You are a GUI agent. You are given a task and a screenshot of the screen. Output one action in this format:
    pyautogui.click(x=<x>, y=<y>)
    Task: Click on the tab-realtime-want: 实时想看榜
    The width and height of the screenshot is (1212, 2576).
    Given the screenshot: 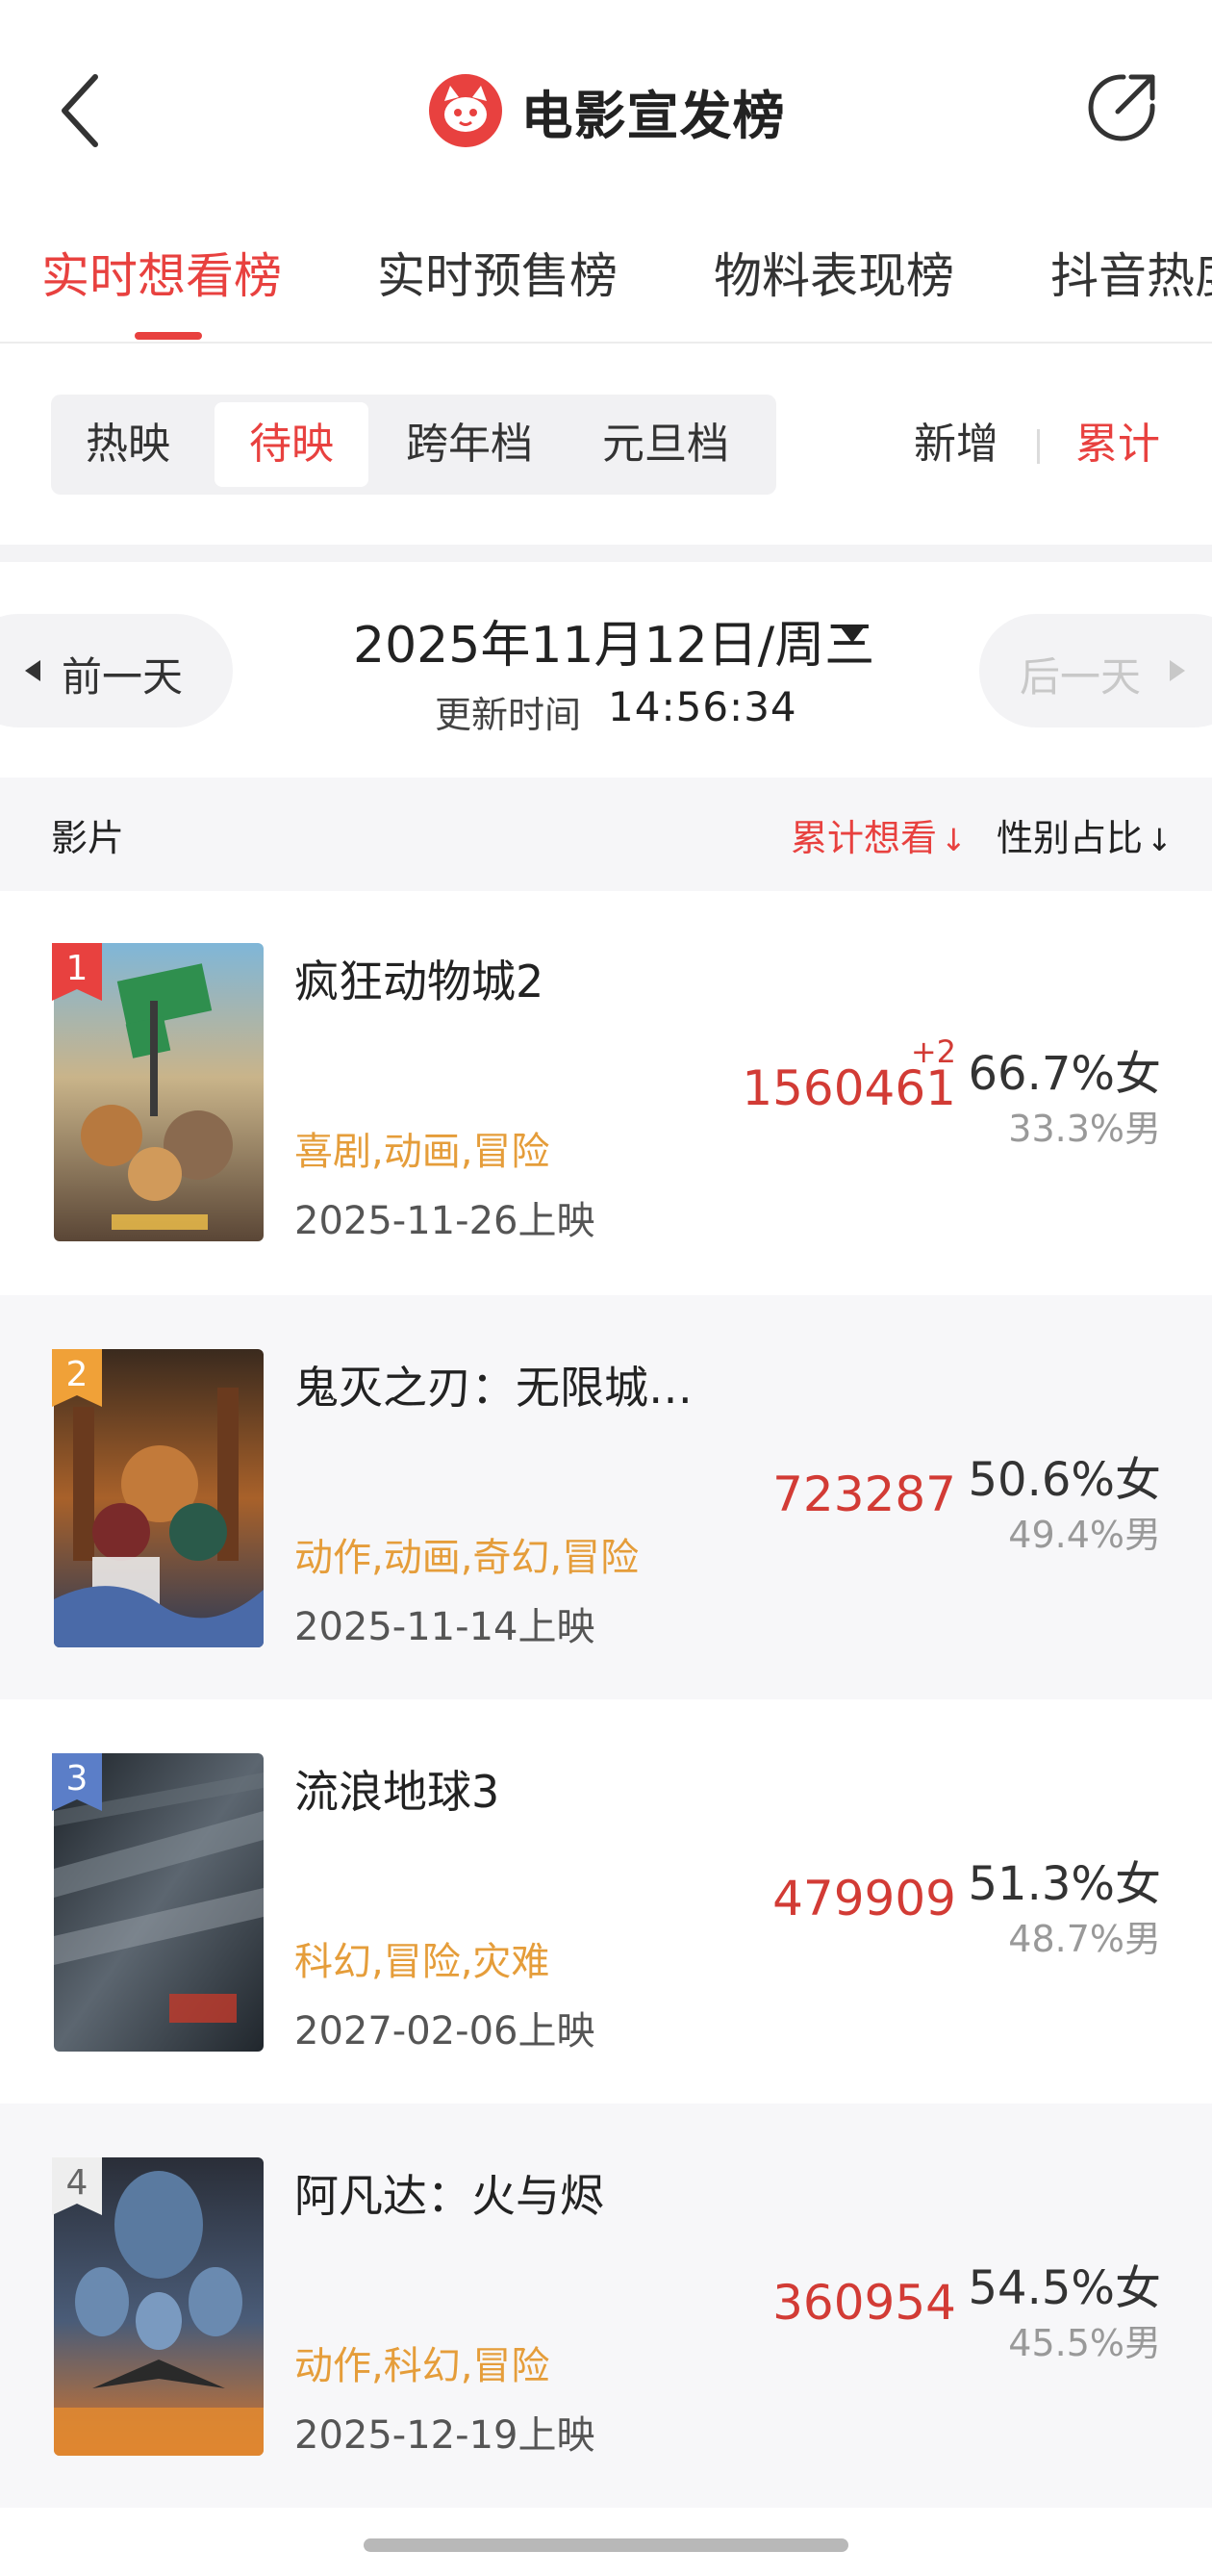 What is the action you would take?
    pyautogui.click(x=161, y=272)
    